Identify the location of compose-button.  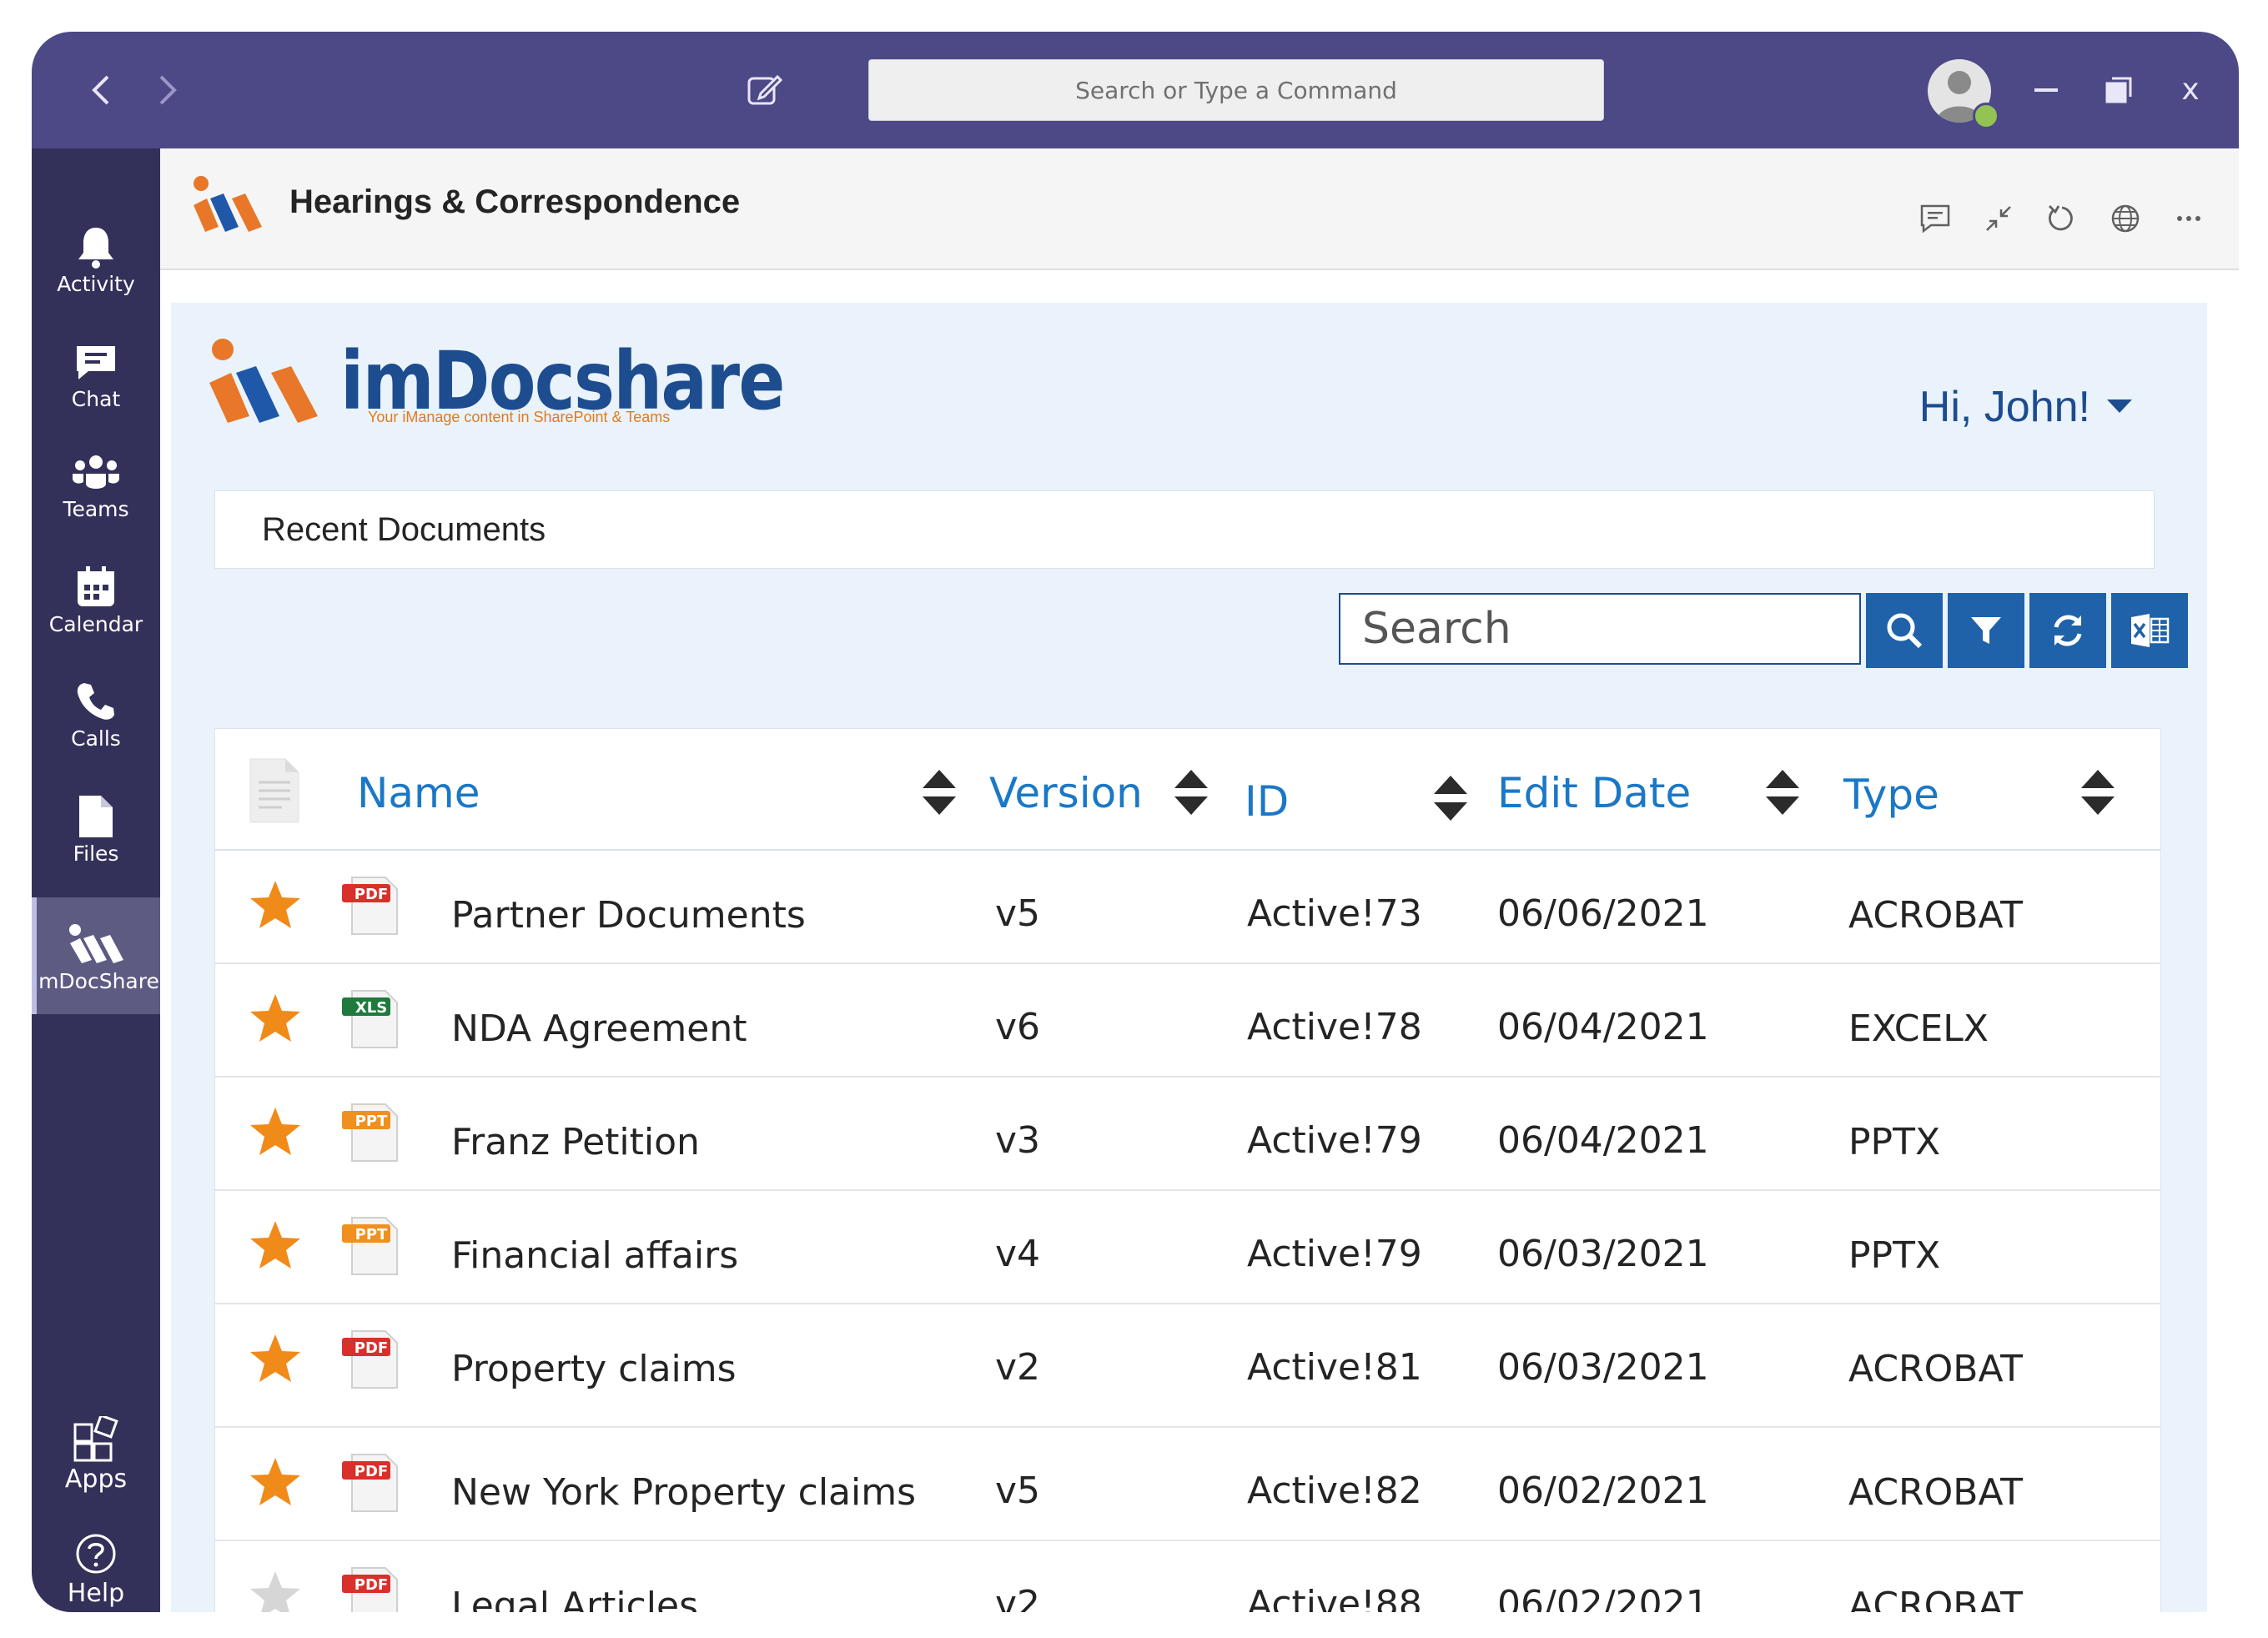
(764, 90).